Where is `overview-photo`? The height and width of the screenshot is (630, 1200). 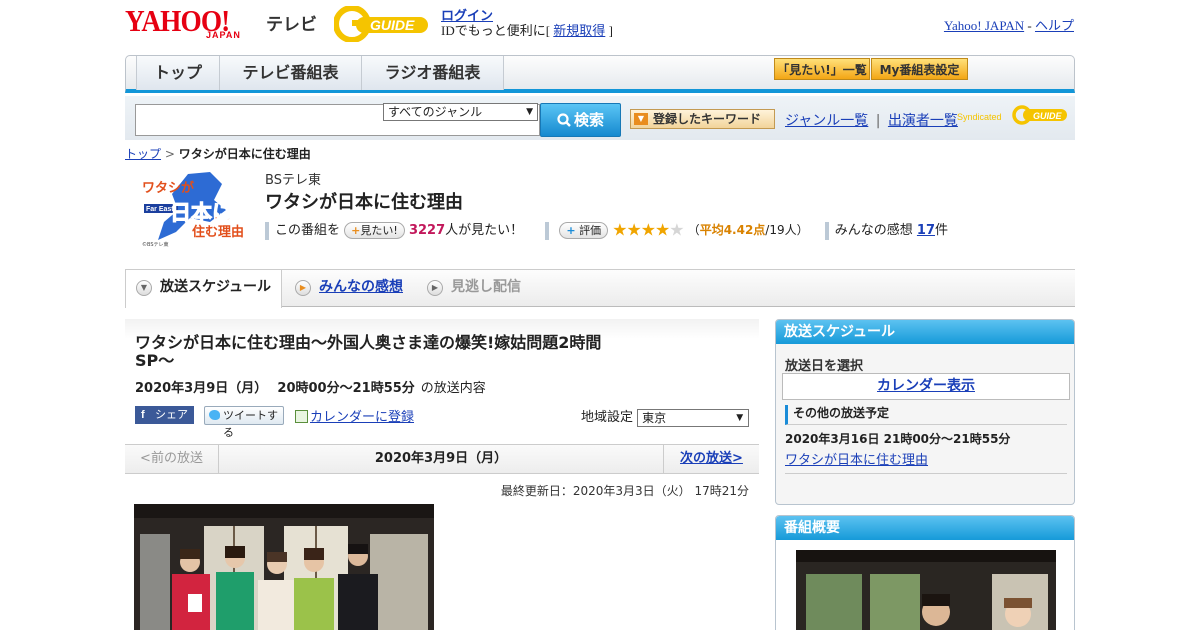
overview-photo is located at coordinates (926, 590).